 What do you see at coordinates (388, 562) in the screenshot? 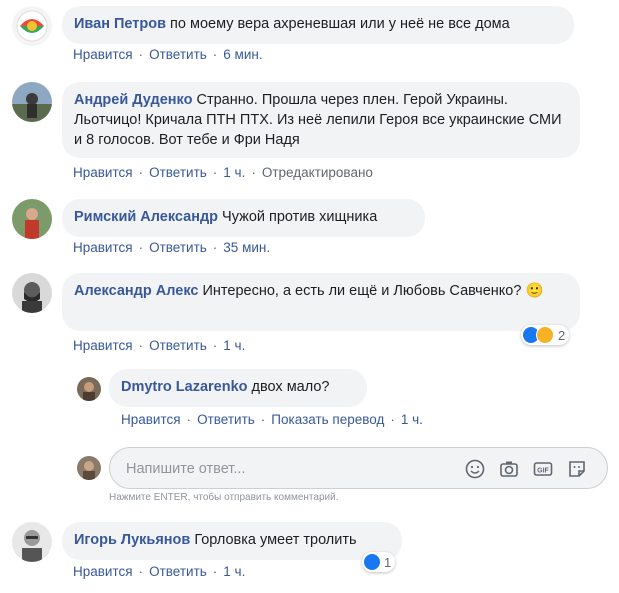
I see `reactions-count: 1` at bounding box center [388, 562].